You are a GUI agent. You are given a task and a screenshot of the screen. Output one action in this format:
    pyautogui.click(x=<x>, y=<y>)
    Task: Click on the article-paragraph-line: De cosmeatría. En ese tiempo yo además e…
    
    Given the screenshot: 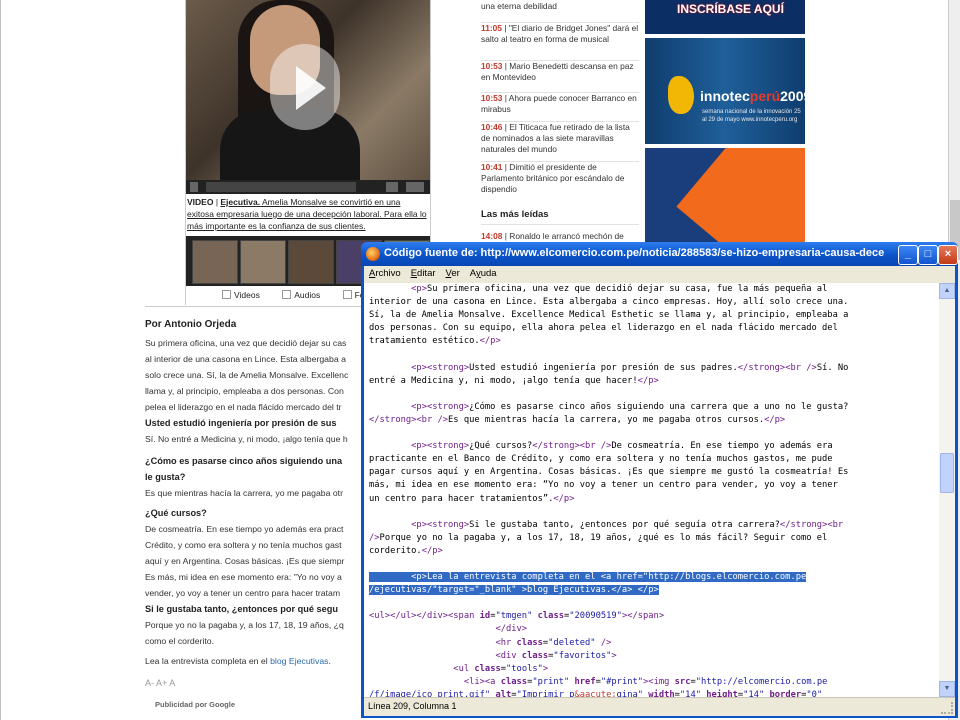 What is the action you would take?
    pyautogui.click(x=244, y=529)
    